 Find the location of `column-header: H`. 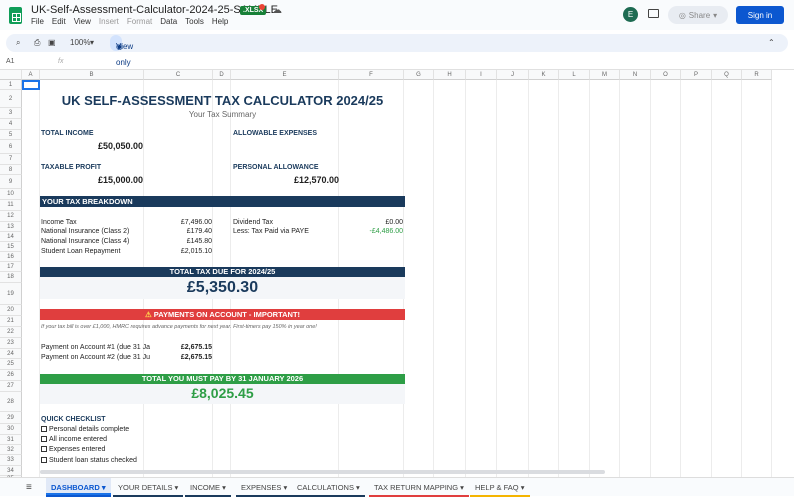

column-header: H is located at coordinates (450, 75).